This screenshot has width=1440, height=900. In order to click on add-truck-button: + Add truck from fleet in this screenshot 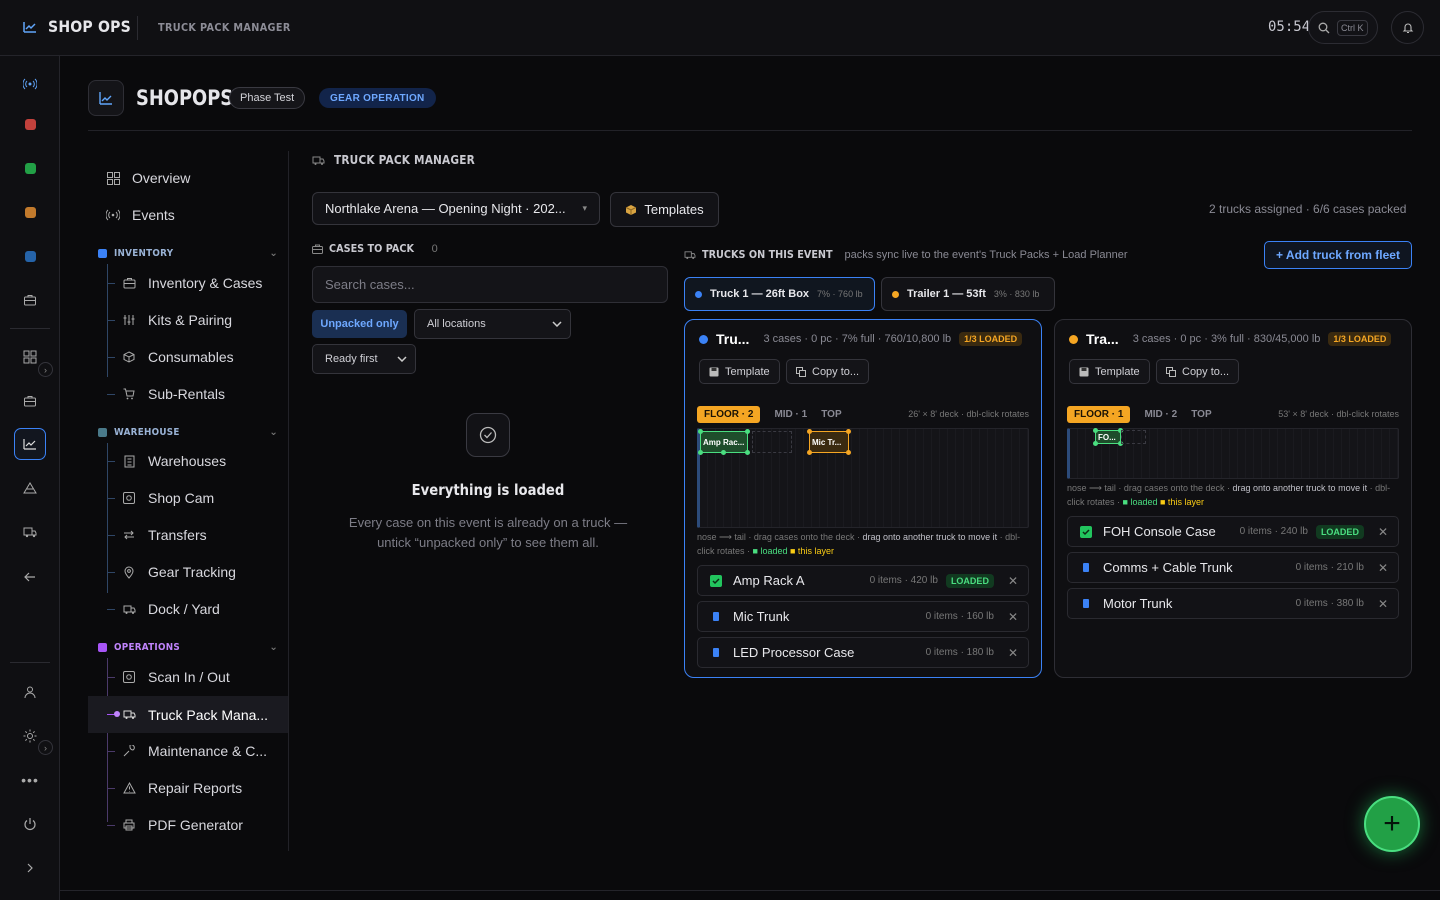, I will do `click(1338, 255)`.